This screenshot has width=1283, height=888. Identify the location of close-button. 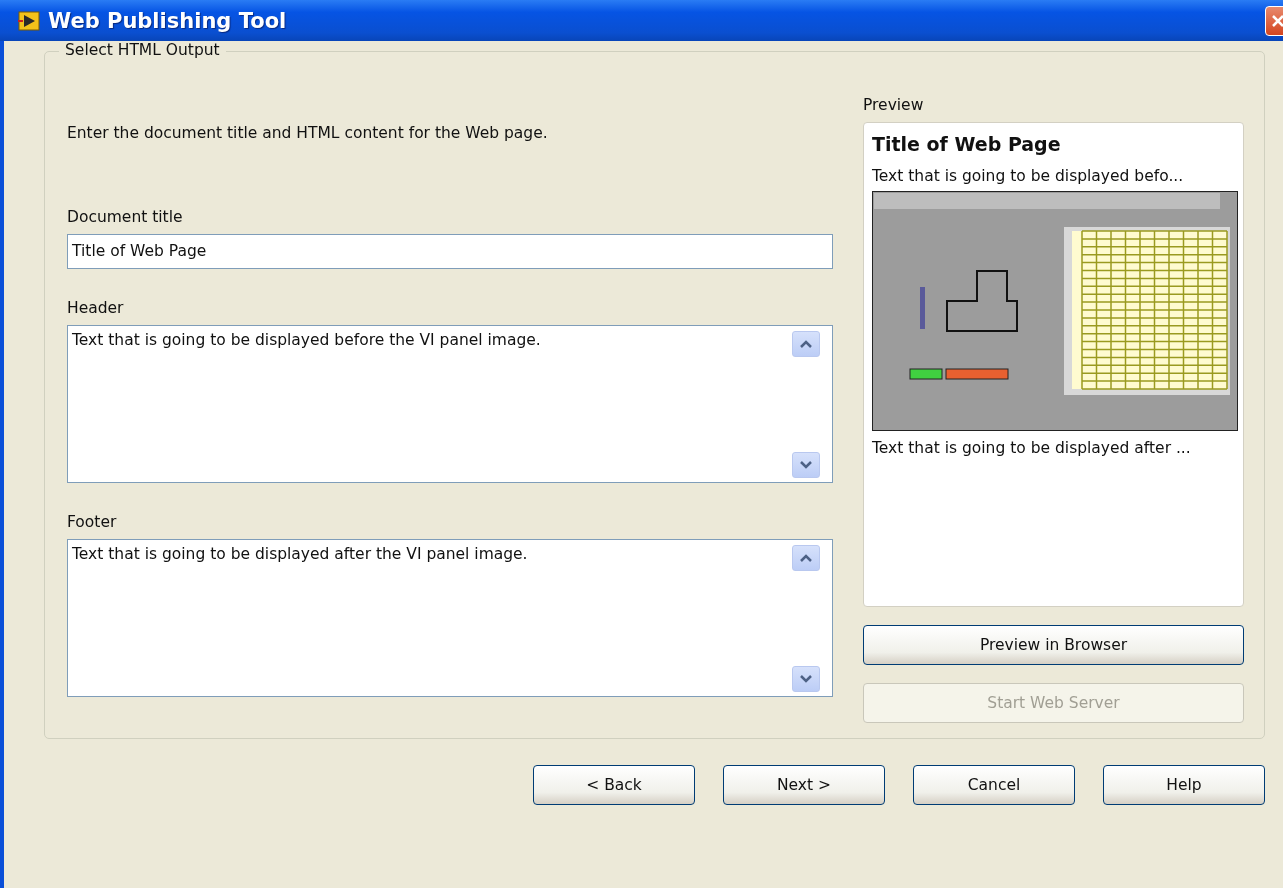
(1274, 20).